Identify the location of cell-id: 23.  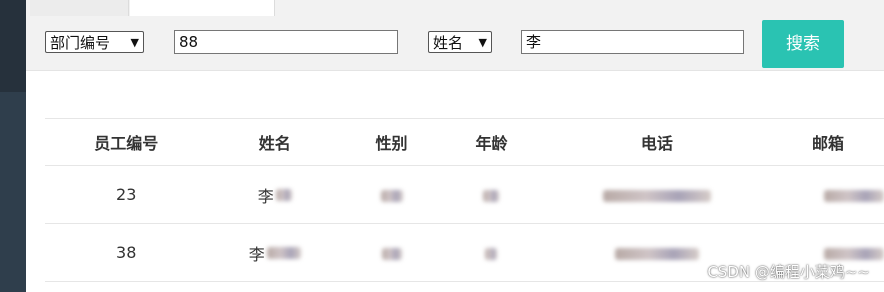
(126, 194).